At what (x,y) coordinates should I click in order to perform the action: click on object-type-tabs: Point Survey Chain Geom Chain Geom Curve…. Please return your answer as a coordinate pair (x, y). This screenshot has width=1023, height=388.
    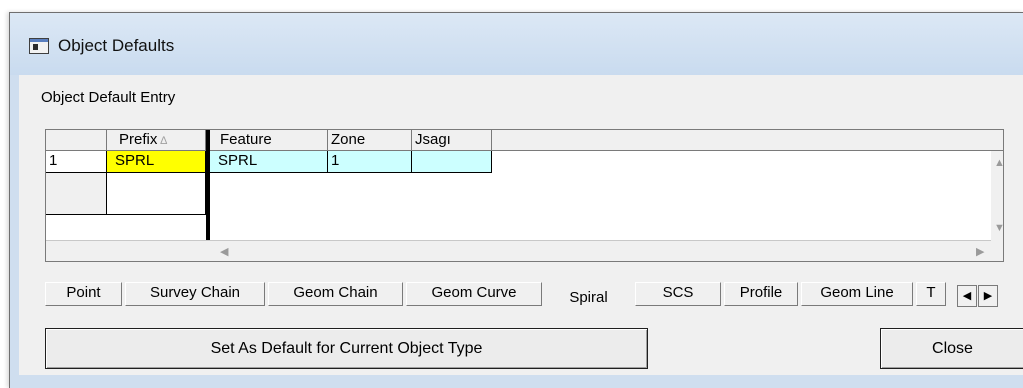
    Looking at the image, I should click on (527, 300).